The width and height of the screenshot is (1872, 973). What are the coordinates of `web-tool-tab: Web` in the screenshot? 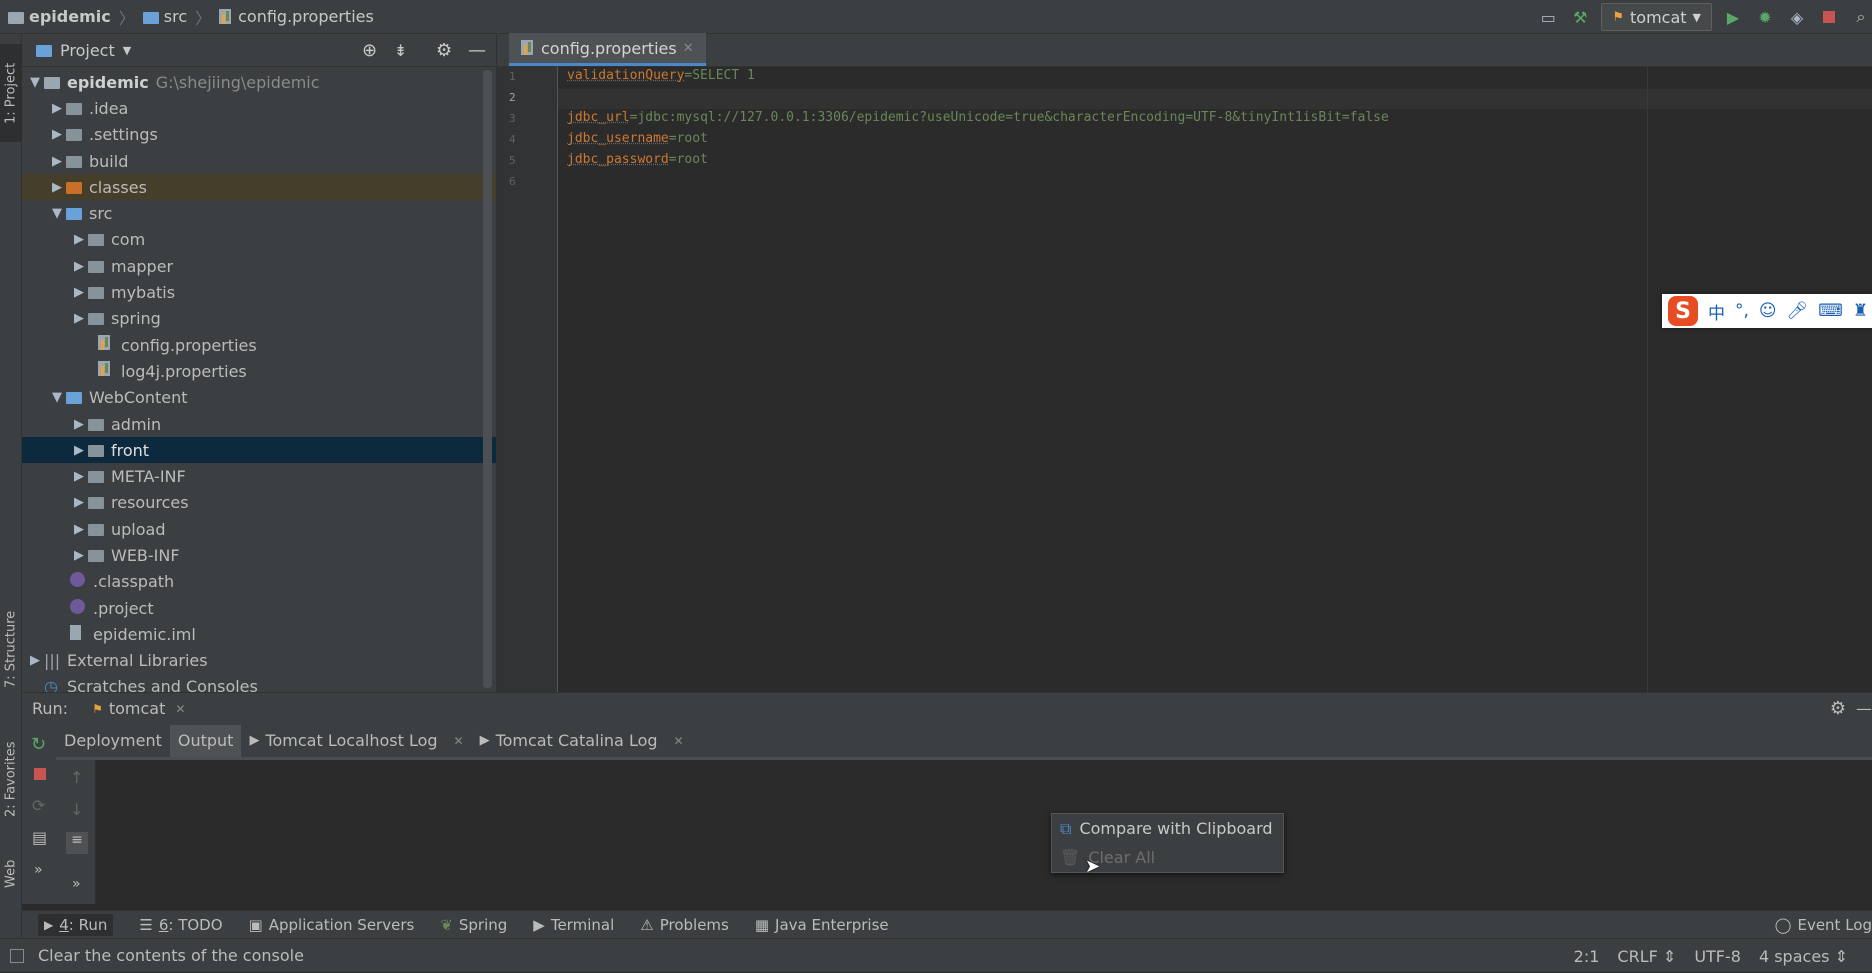 It's located at (11, 874).